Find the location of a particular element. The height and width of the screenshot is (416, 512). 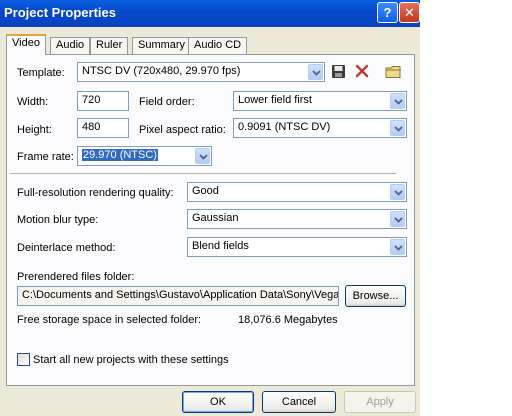

free-space-label: Free storage space in selected folder: is located at coordinates (109, 320).